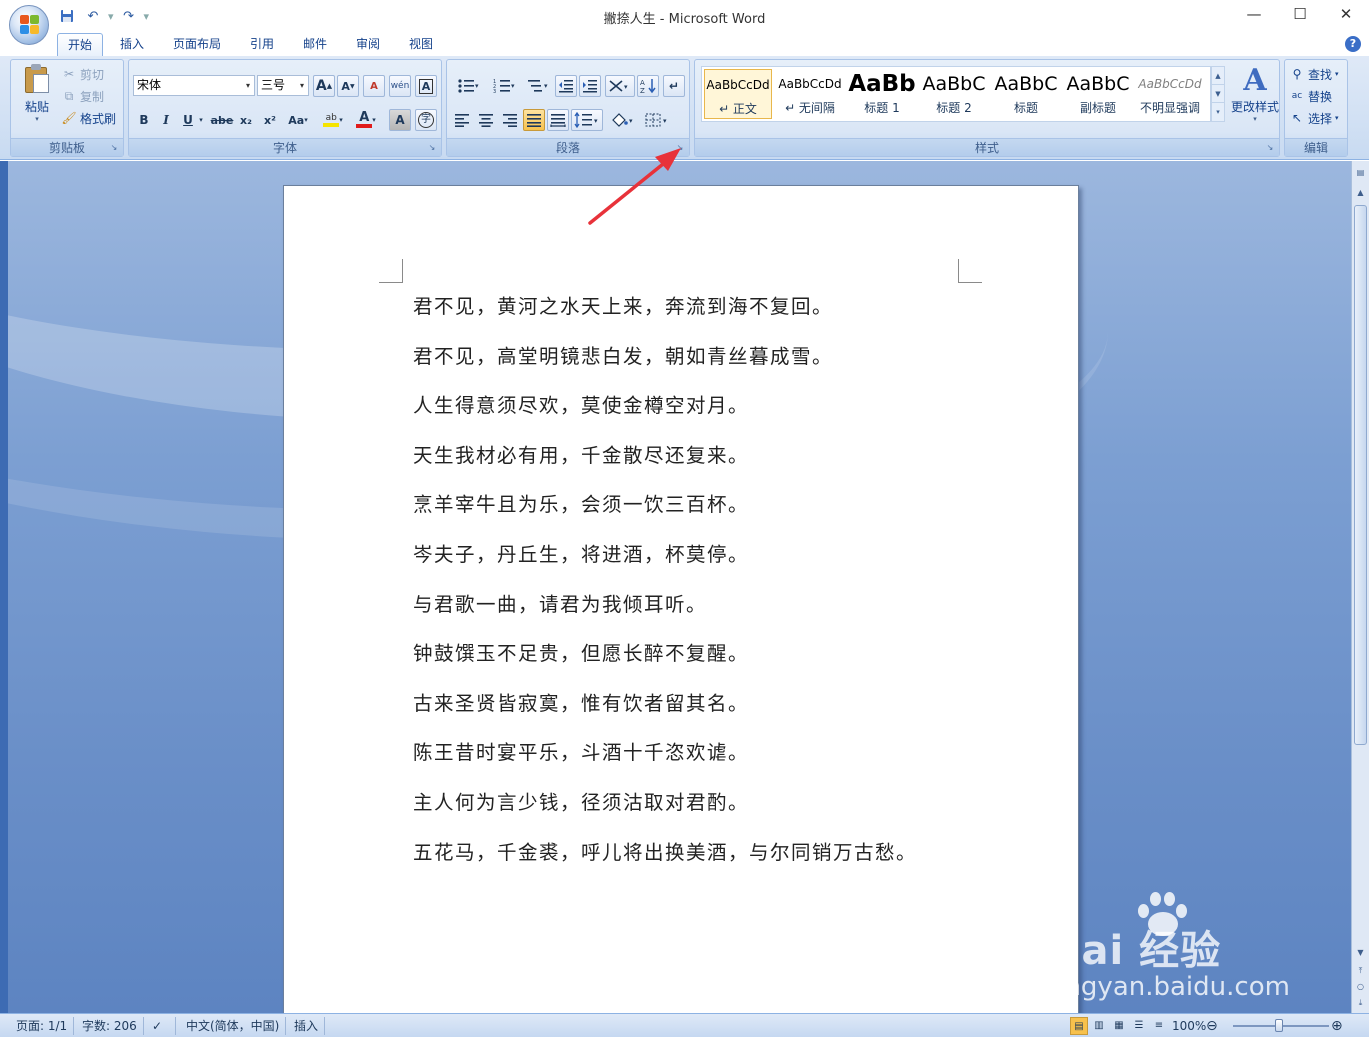  I want to click on zoom-in-icon: ⊕, so click(1337, 1026).